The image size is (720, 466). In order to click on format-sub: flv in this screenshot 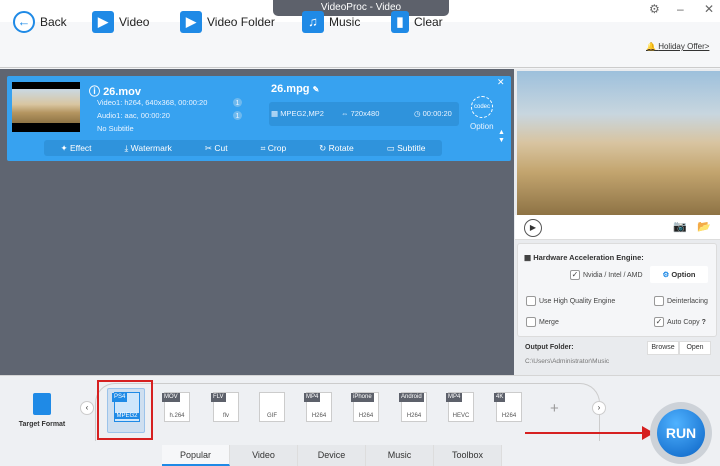, I will do `click(226, 416)`.